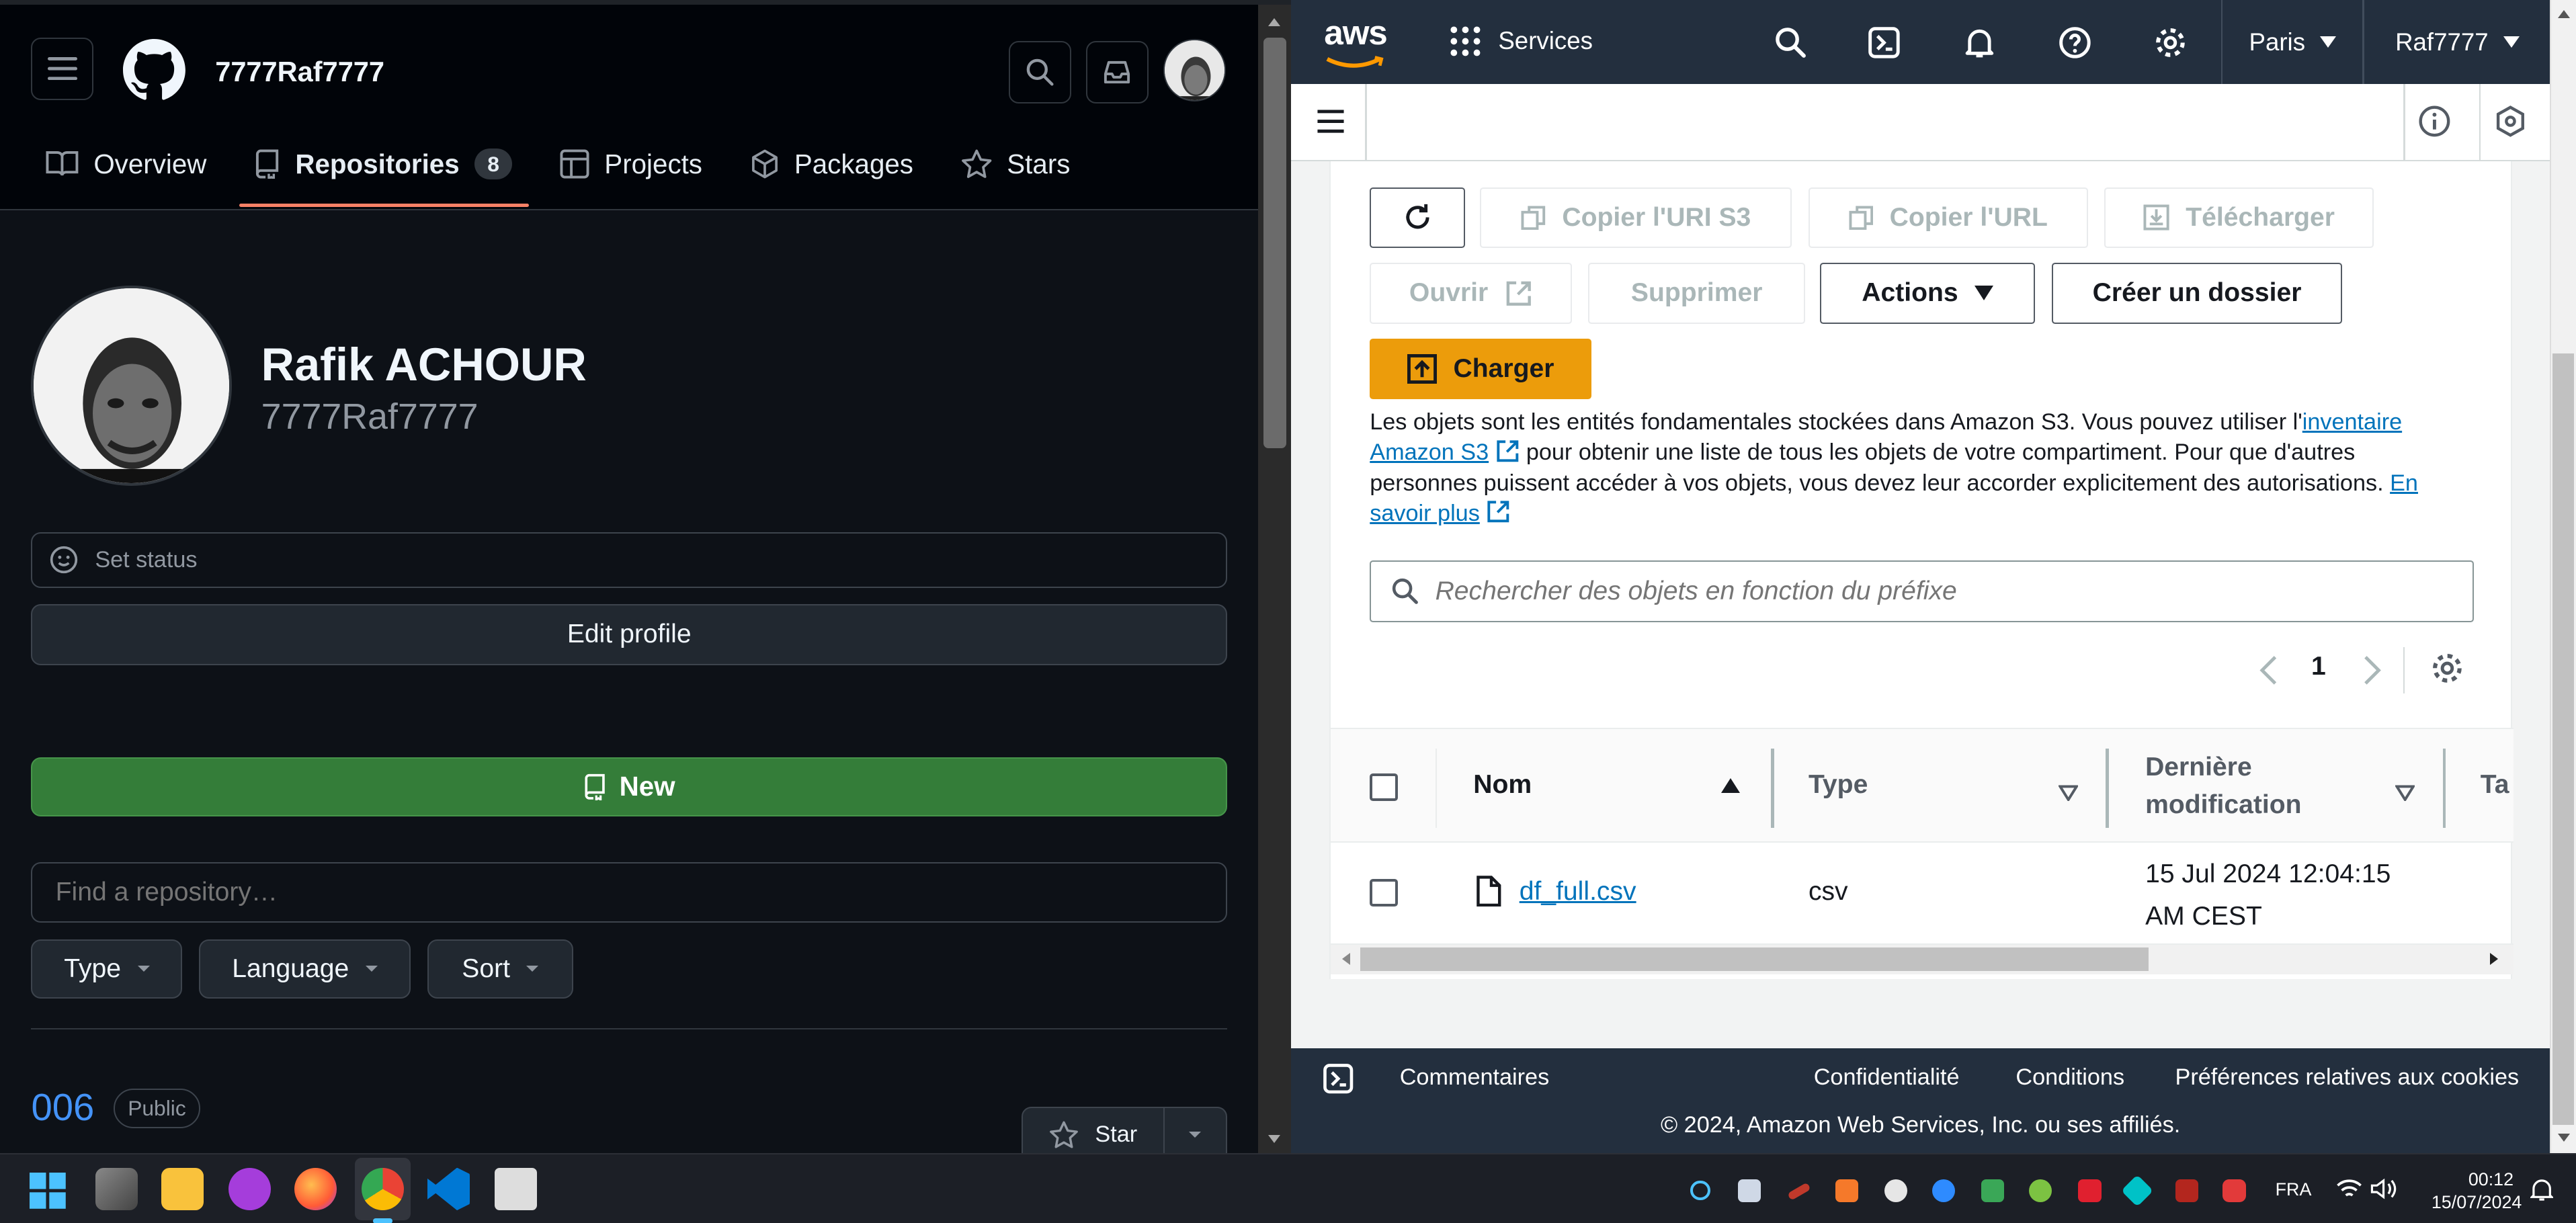  I want to click on actions-dropdown: Actions, so click(1928, 293).